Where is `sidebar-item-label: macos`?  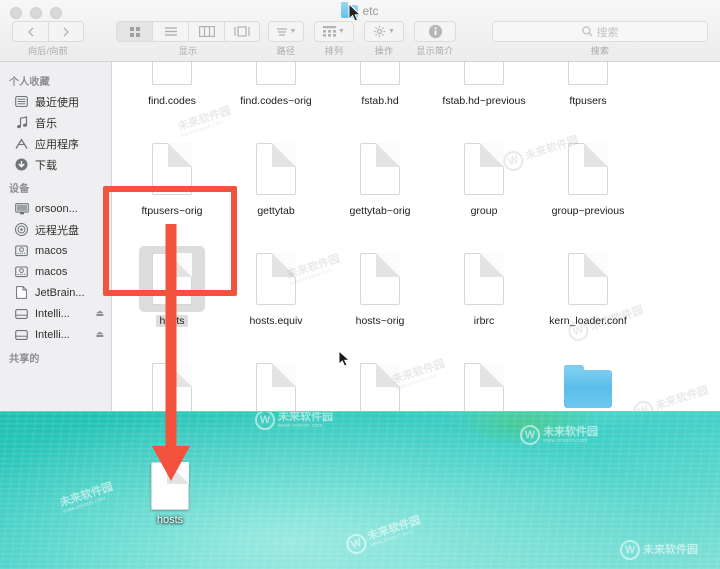
sidebar-item-label: macos is located at coordinates (51, 250).